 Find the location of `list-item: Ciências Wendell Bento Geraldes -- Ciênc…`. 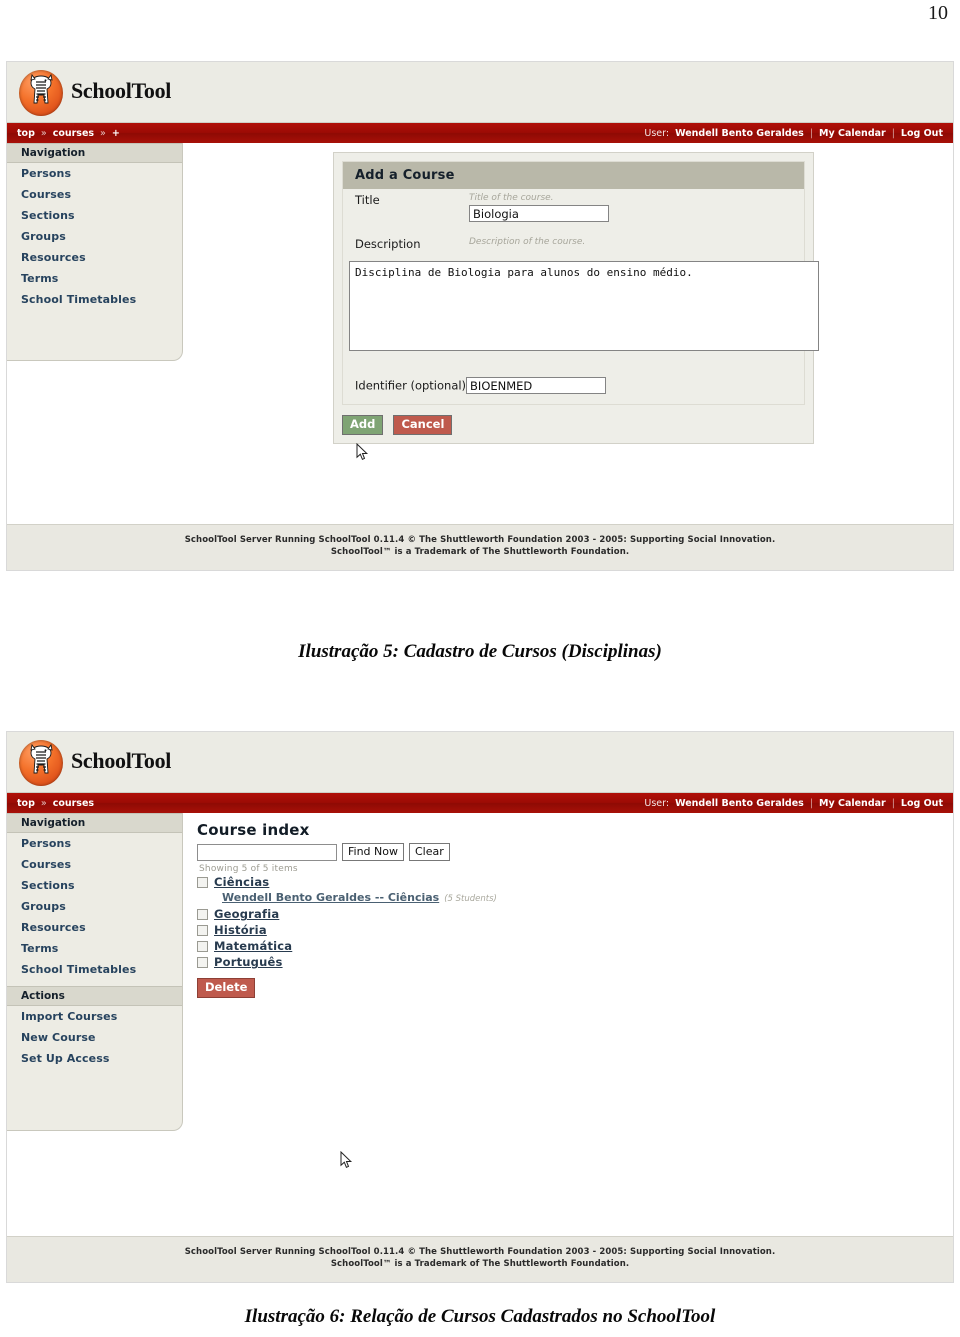

list-item: Ciências Wendell Bento Geraldes -- Ciênc… is located at coordinates (477, 889).